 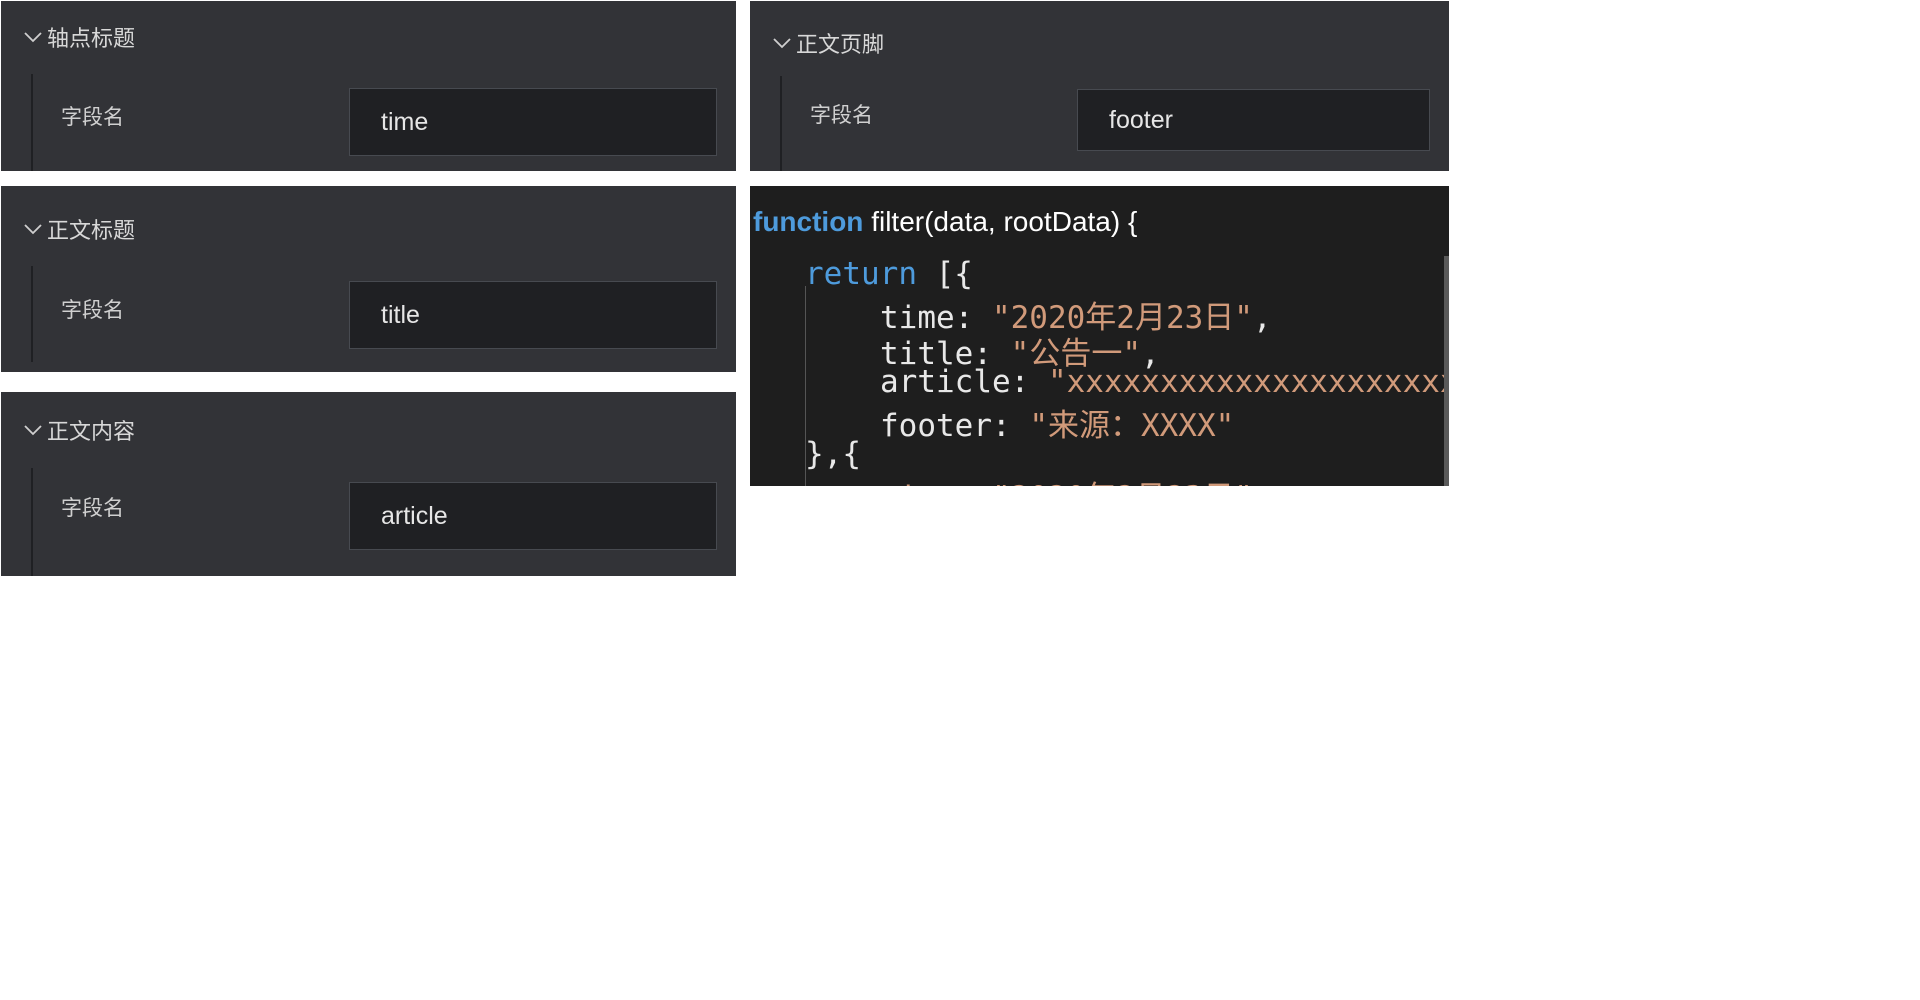 I want to click on panel-body-title: 正文标题 字段名 title, so click(x=368, y=279).